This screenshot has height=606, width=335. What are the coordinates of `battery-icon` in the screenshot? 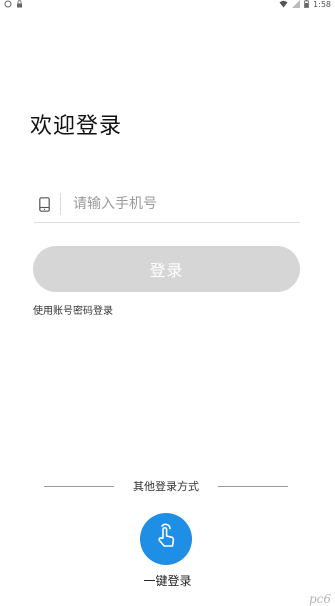 It's located at (306, 5).